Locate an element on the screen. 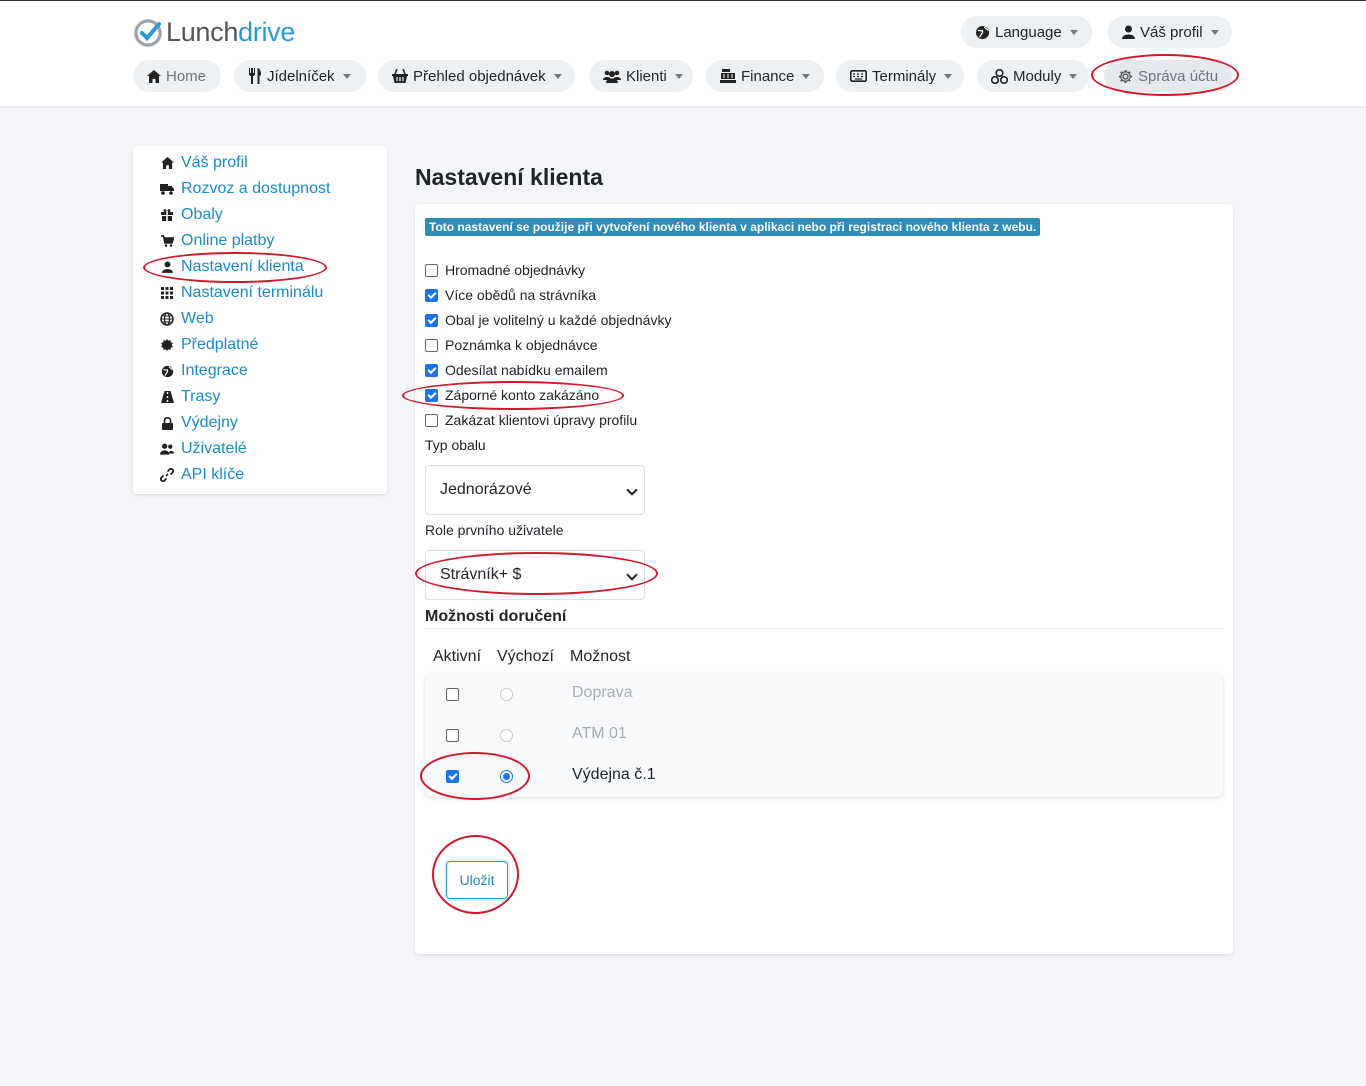 The height and width of the screenshot is (1086, 1366). language-label: Language is located at coordinates (1028, 32).